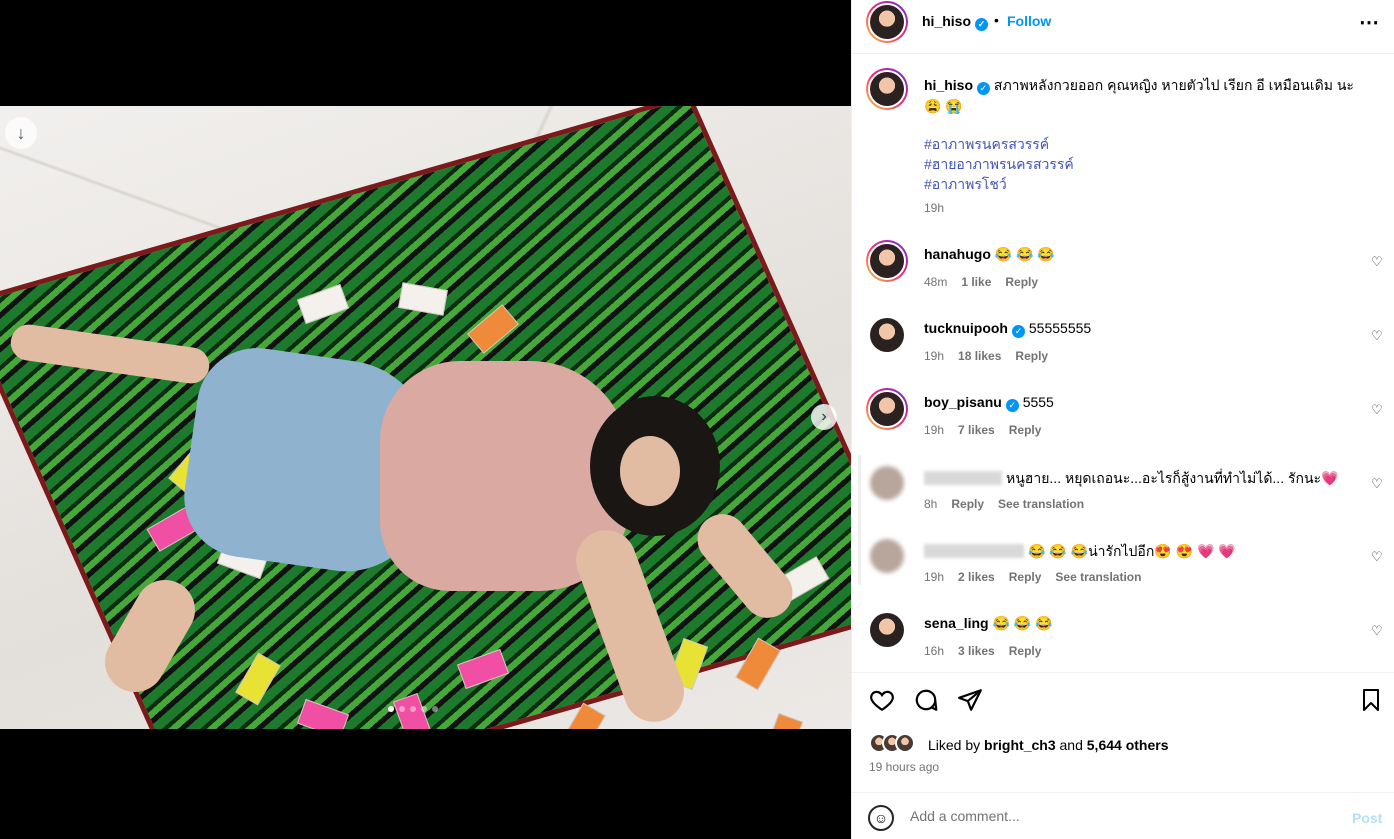 Image resolution: width=1394 pixels, height=839 pixels. Describe the element at coordinates (905, 743) in the screenshot. I see `liker-avatar` at that location.